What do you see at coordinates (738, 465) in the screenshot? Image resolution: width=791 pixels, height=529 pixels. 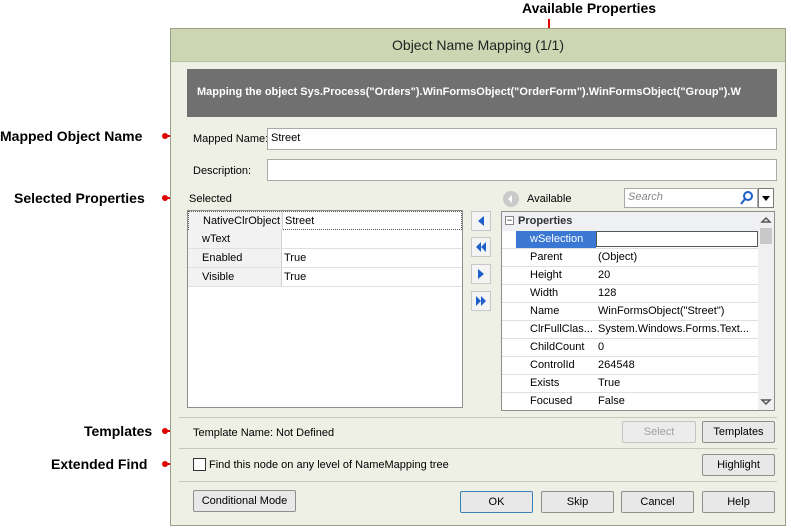 I see `highlight-button: Highlight` at bounding box center [738, 465].